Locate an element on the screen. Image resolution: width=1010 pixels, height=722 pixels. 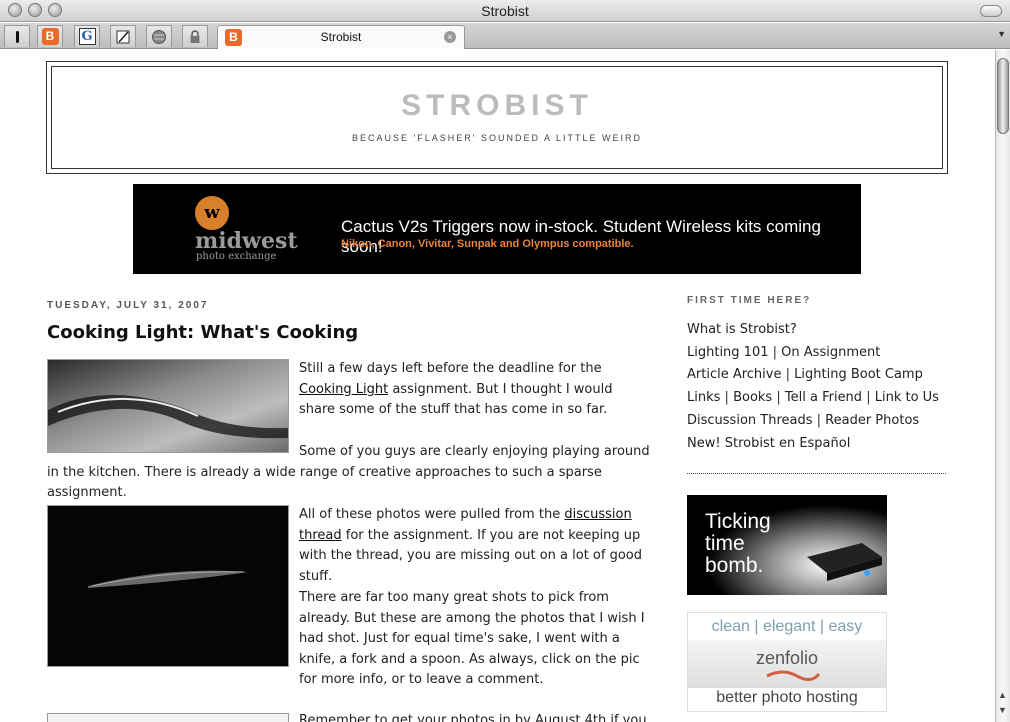
post-p3-pre: All of these photos were pulled from the is located at coordinates (430, 514).